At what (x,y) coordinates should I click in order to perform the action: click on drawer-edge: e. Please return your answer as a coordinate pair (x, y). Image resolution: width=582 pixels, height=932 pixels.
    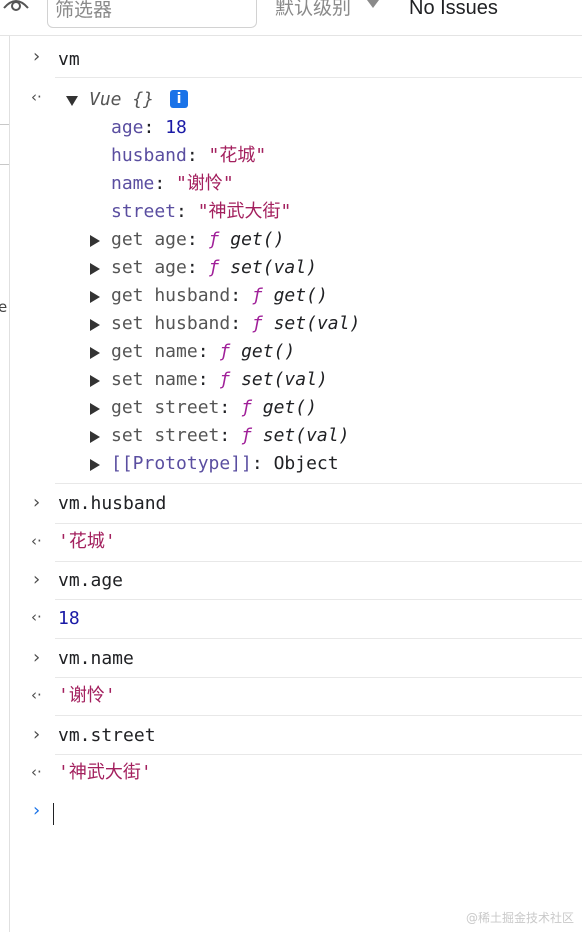
    Looking at the image, I should click on (5, 484).